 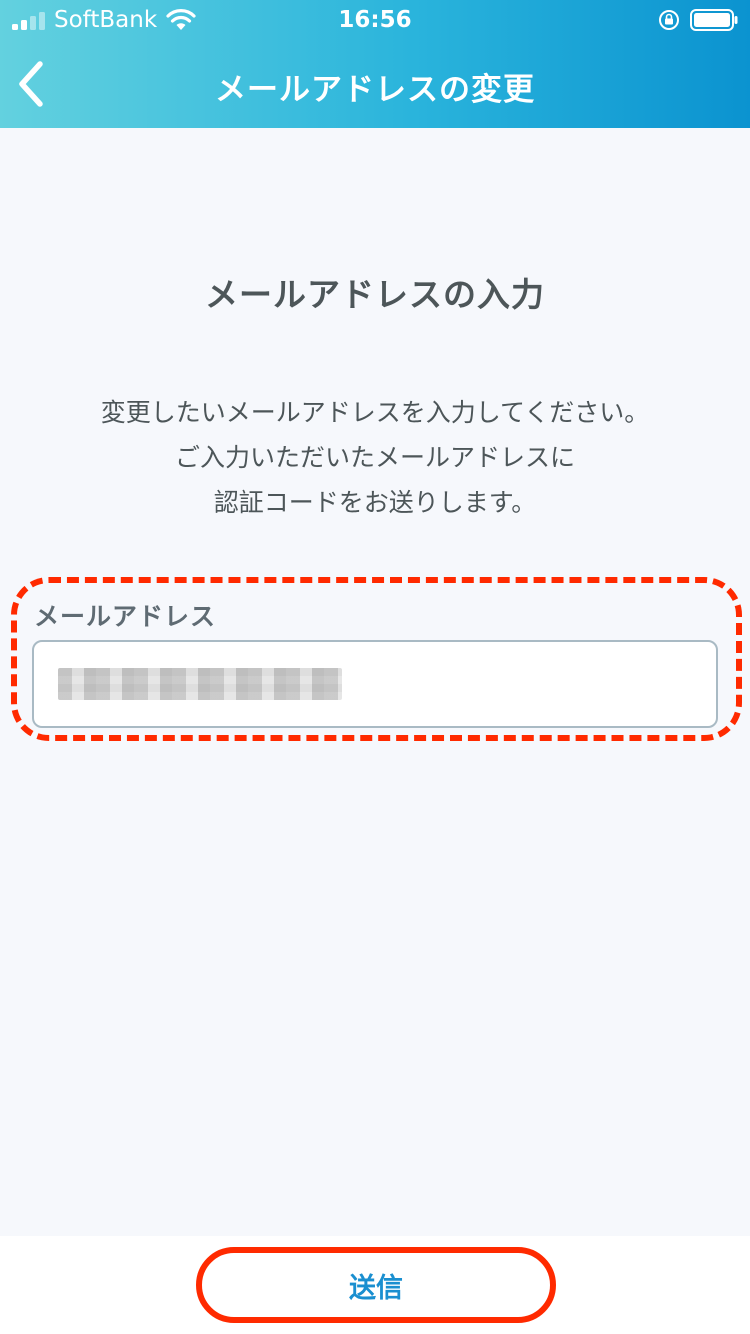 I want to click on page-title: メールアドレスの入力, so click(x=375, y=294).